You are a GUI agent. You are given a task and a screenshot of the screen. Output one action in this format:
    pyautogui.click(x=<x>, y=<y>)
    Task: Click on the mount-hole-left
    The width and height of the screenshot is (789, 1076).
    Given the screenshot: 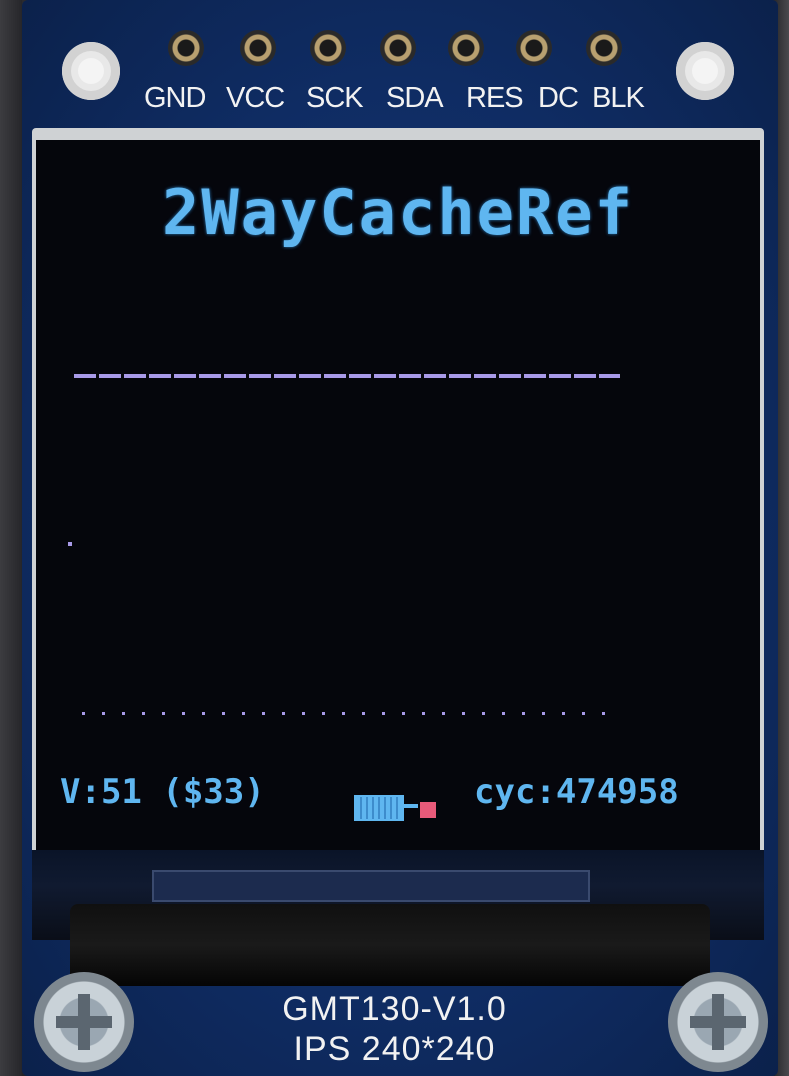 What is the action you would take?
    pyautogui.click(x=91, y=71)
    